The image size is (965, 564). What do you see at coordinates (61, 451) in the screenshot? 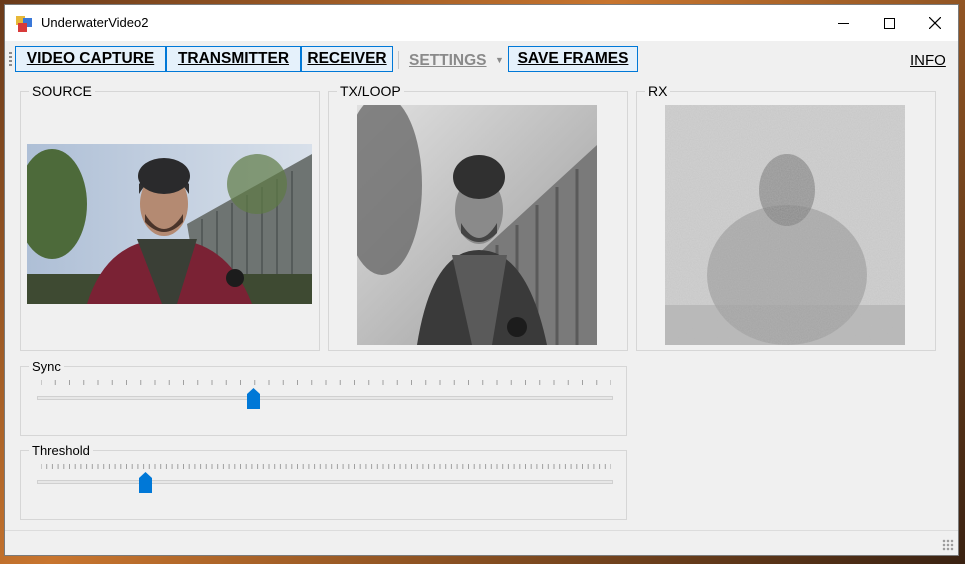
I see `threshold-label: Threshold` at bounding box center [61, 451].